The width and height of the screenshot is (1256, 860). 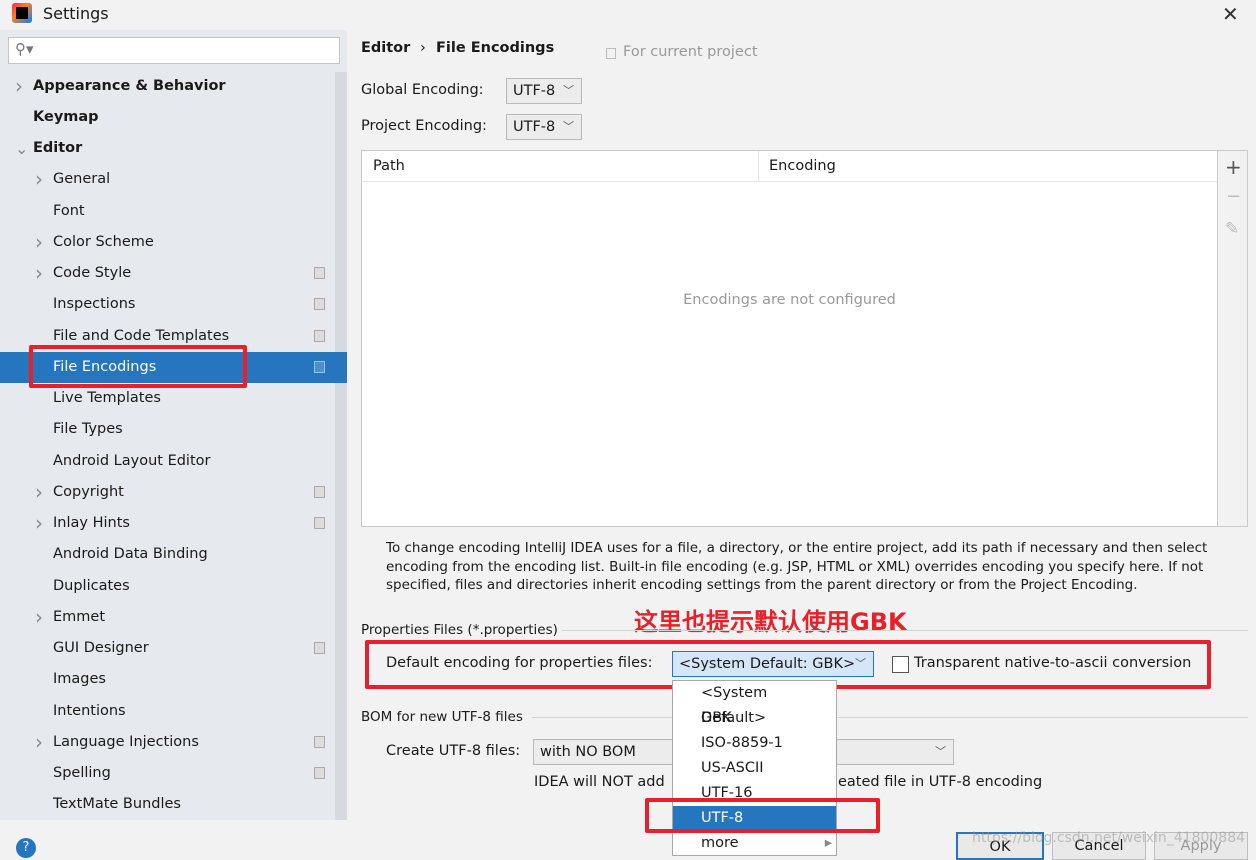 What do you see at coordinates (167, 304) in the screenshot?
I see `sidebar-item: Inspections` at bounding box center [167, 304].